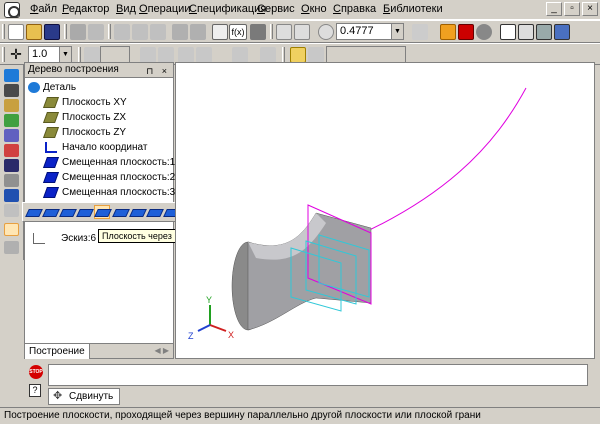  What do you see at coordinates (99, 87) in the screenshot?
I see `tree-item-part: Деталь` at bounding box center [99, 87].